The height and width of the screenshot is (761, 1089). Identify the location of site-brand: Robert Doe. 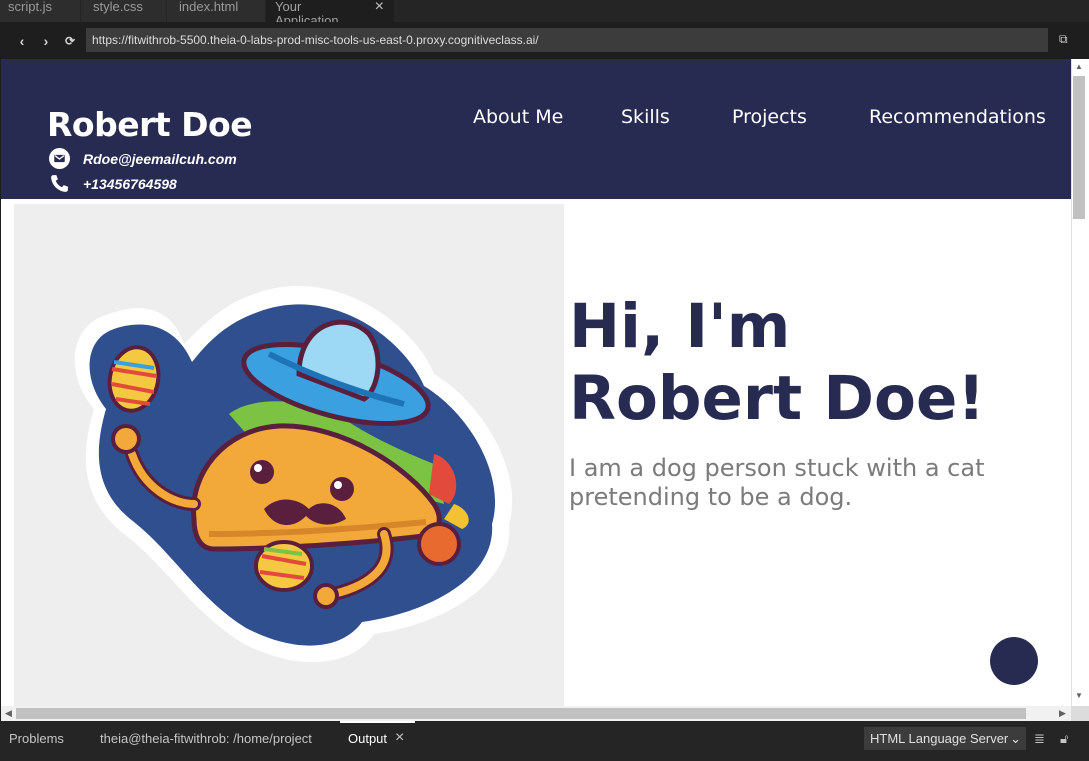
(150, 124).